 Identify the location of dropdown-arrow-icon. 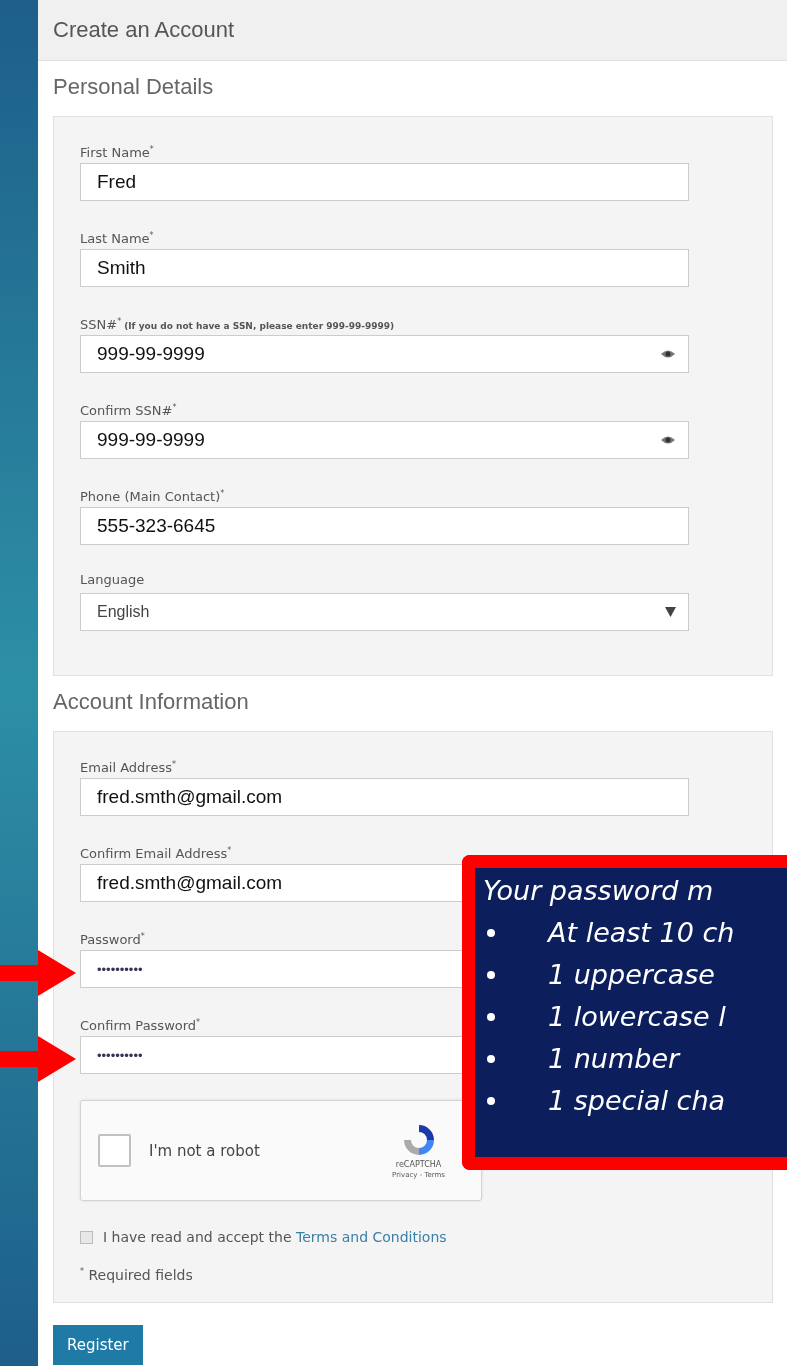
(670, 612).